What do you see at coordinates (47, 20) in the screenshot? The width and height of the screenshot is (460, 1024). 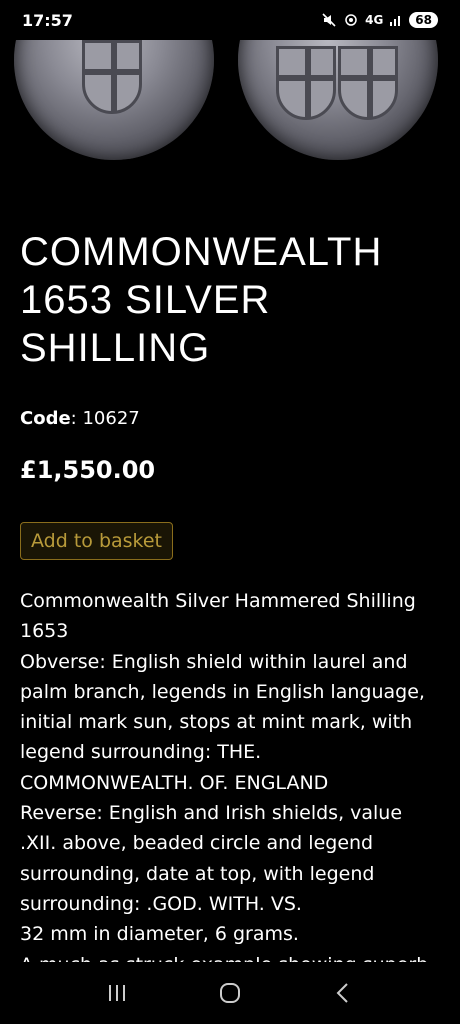 I see `status-time: 17:57` at bounding box center [47, 20].